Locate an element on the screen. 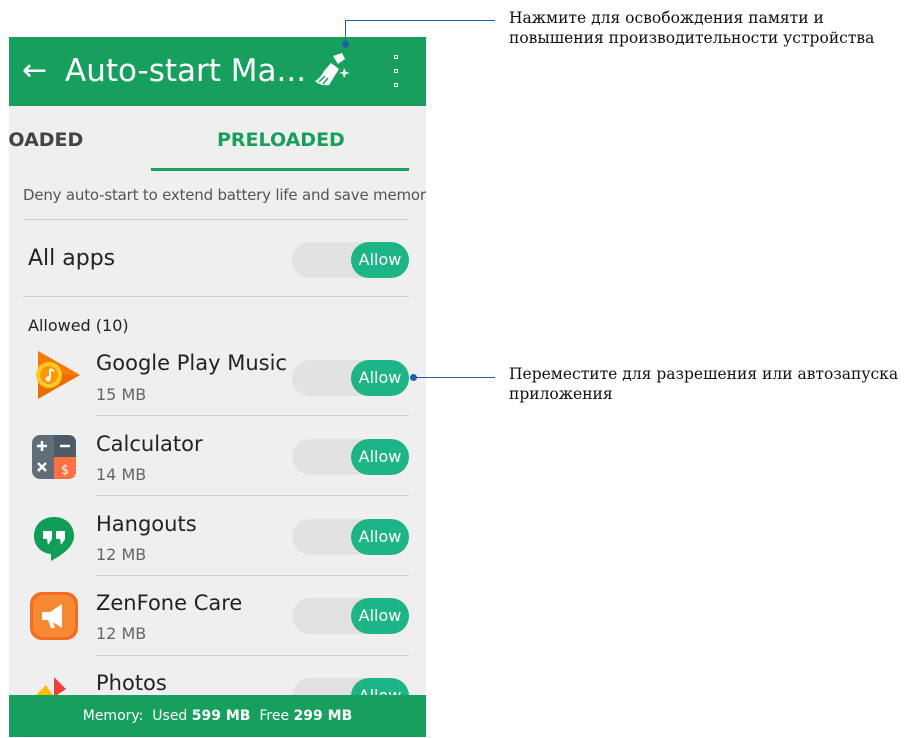 The width and height of the screenshot is (924, 738). allowed-section-header: Allowed (10) is located at coordinates (78, 325).